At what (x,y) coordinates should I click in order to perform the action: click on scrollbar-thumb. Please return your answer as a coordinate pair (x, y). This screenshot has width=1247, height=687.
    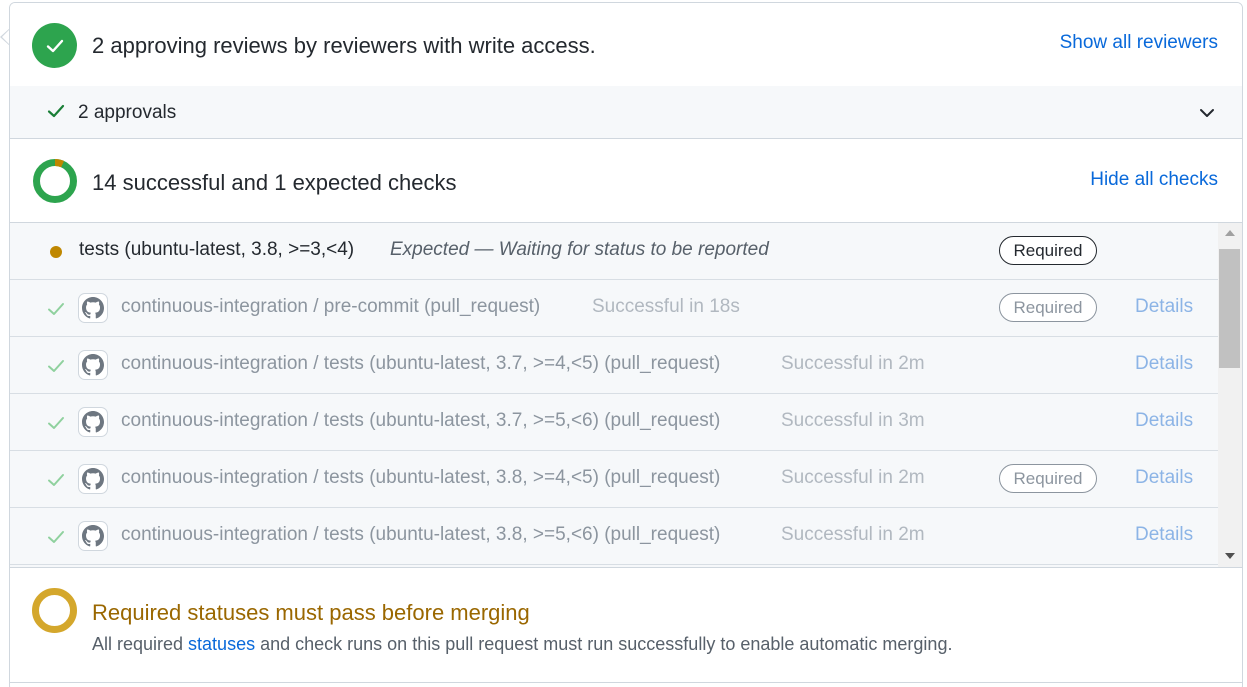
    Looking at the image, I should click on (1229, 308).